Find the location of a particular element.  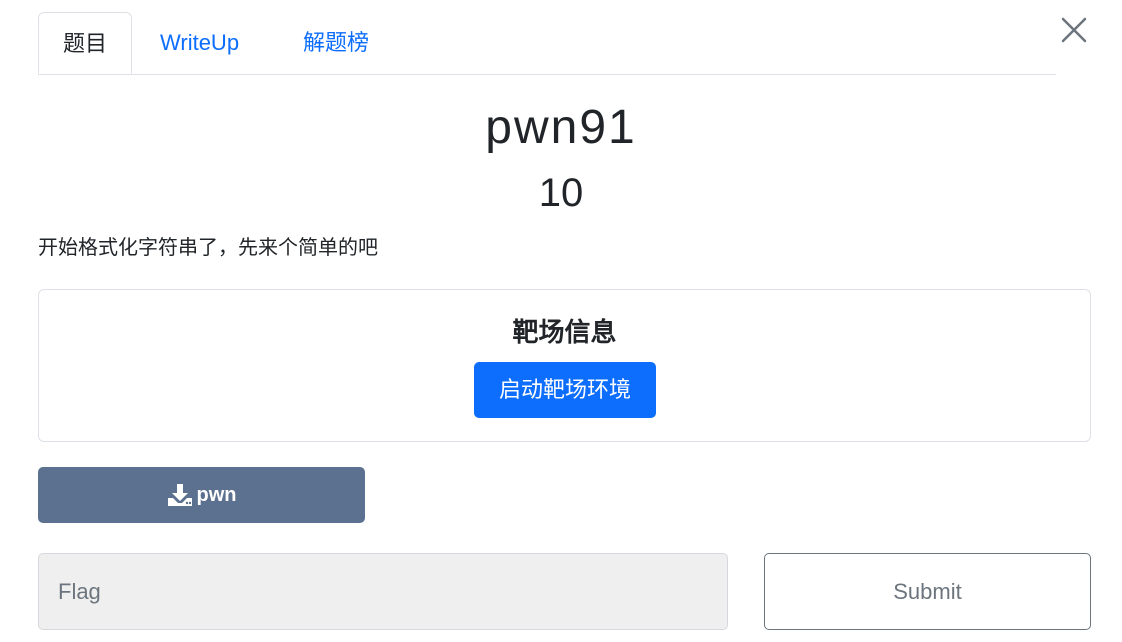

challenge-points: 10 is located at coordinates (561, 193).